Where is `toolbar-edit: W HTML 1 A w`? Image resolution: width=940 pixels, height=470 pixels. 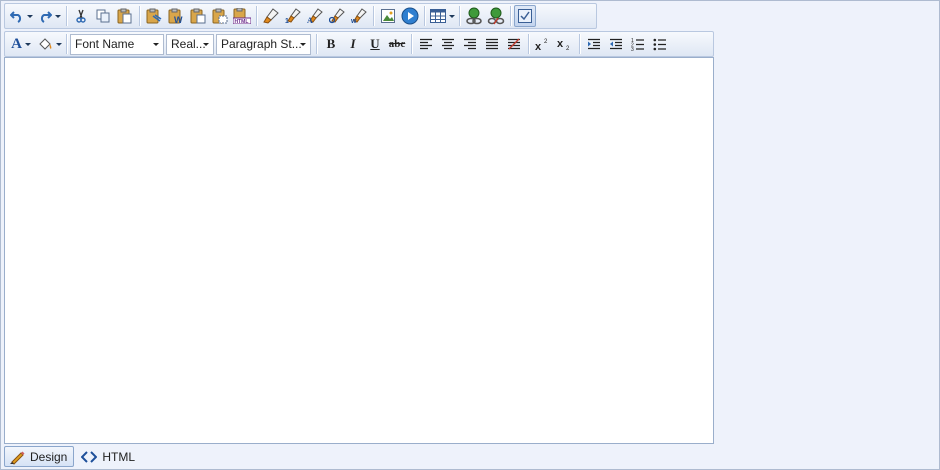
toolbar-edit: W HTML 1 A w is located at coordinates (300, 16).